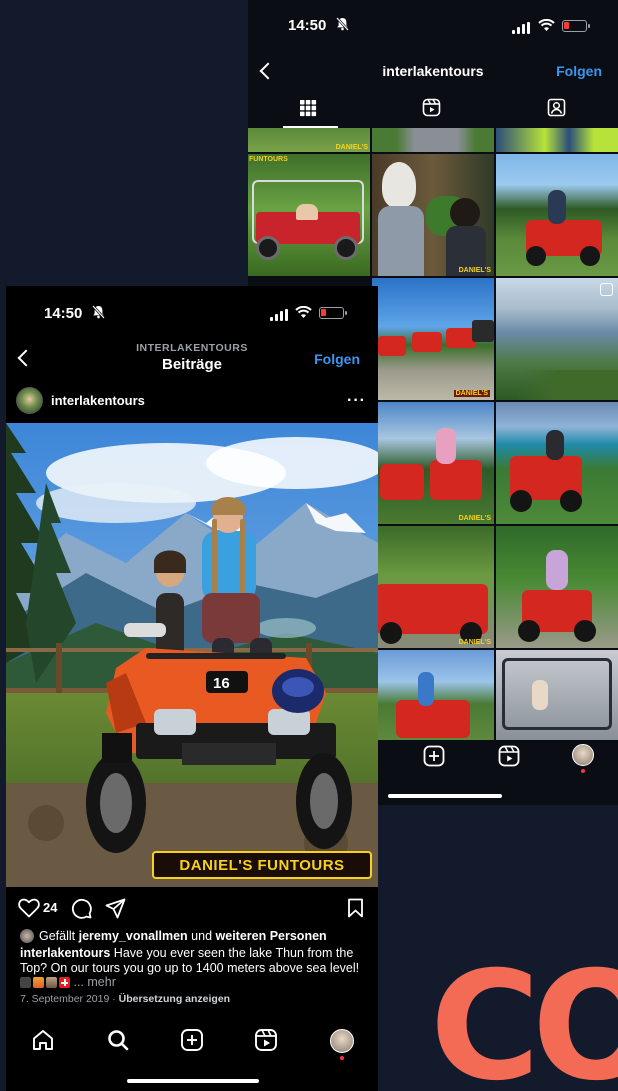  I want to click on more-options-icon: ···, so click(356, 401).